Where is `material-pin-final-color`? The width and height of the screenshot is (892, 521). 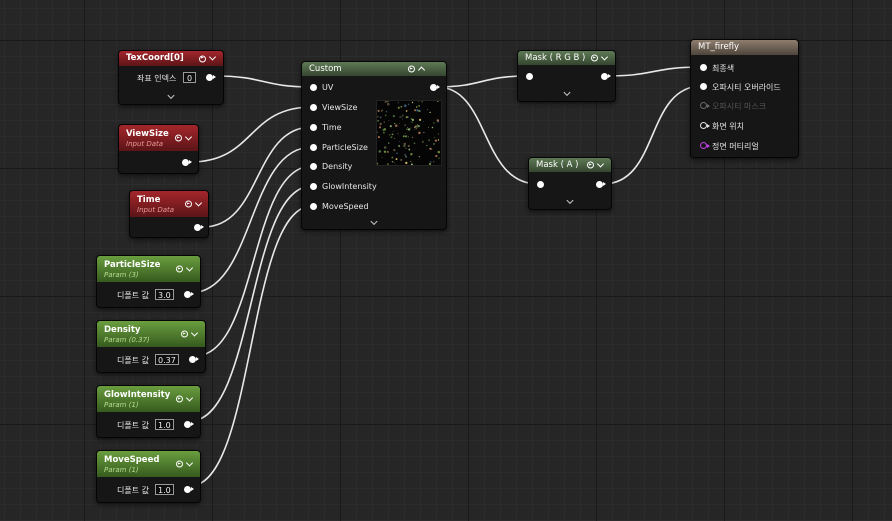 material-pin-final-color is located at coordinates (703, 67).